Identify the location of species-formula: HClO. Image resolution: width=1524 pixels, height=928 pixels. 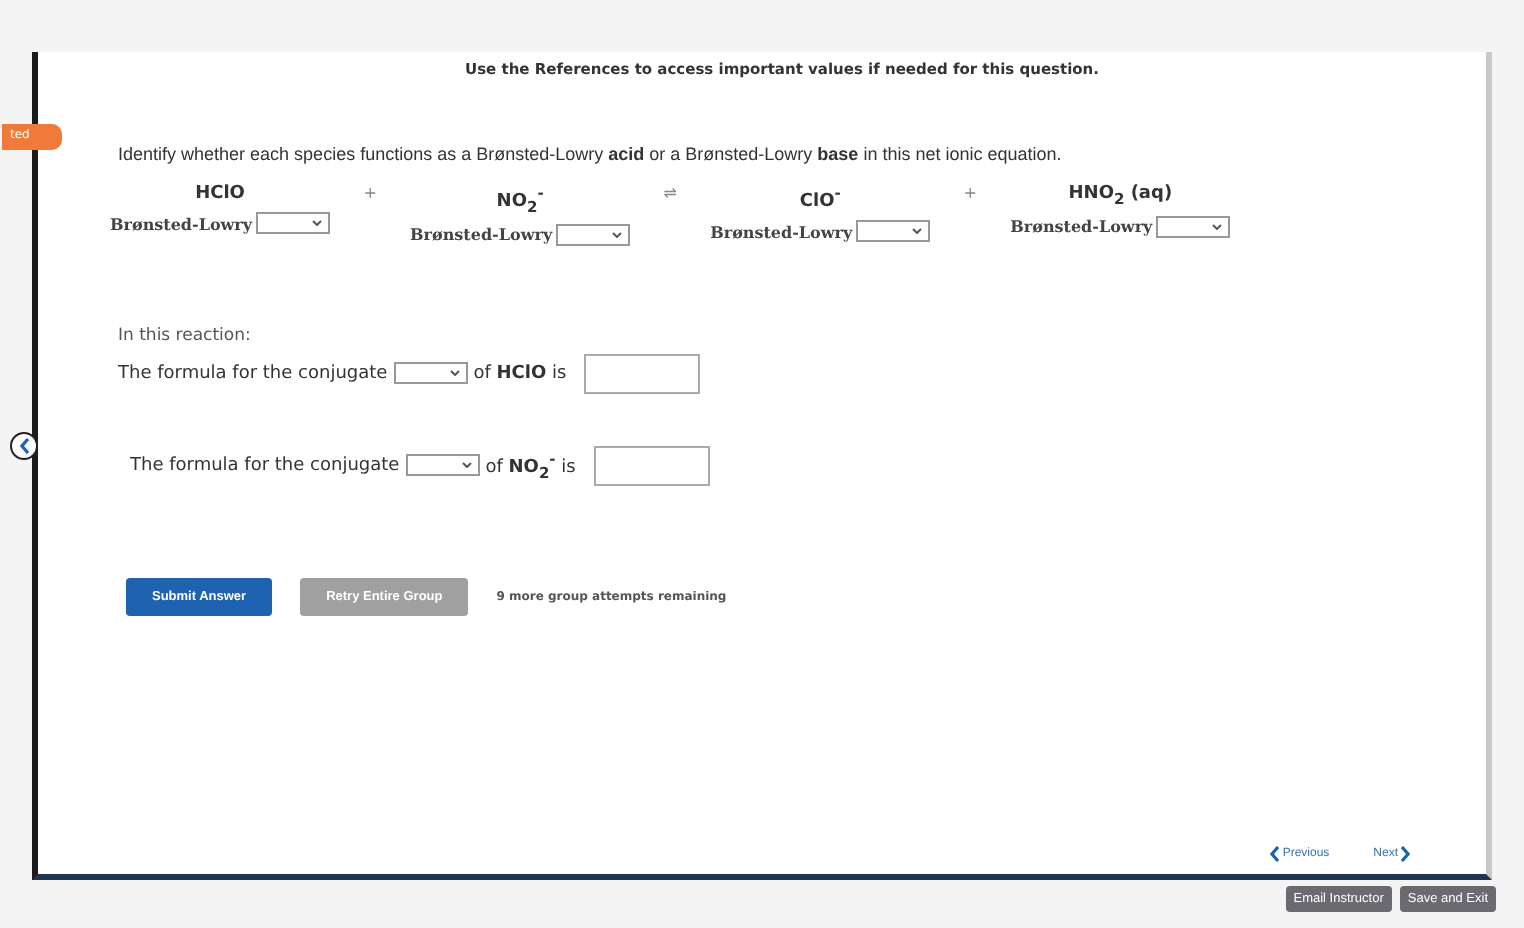
(220, 194).